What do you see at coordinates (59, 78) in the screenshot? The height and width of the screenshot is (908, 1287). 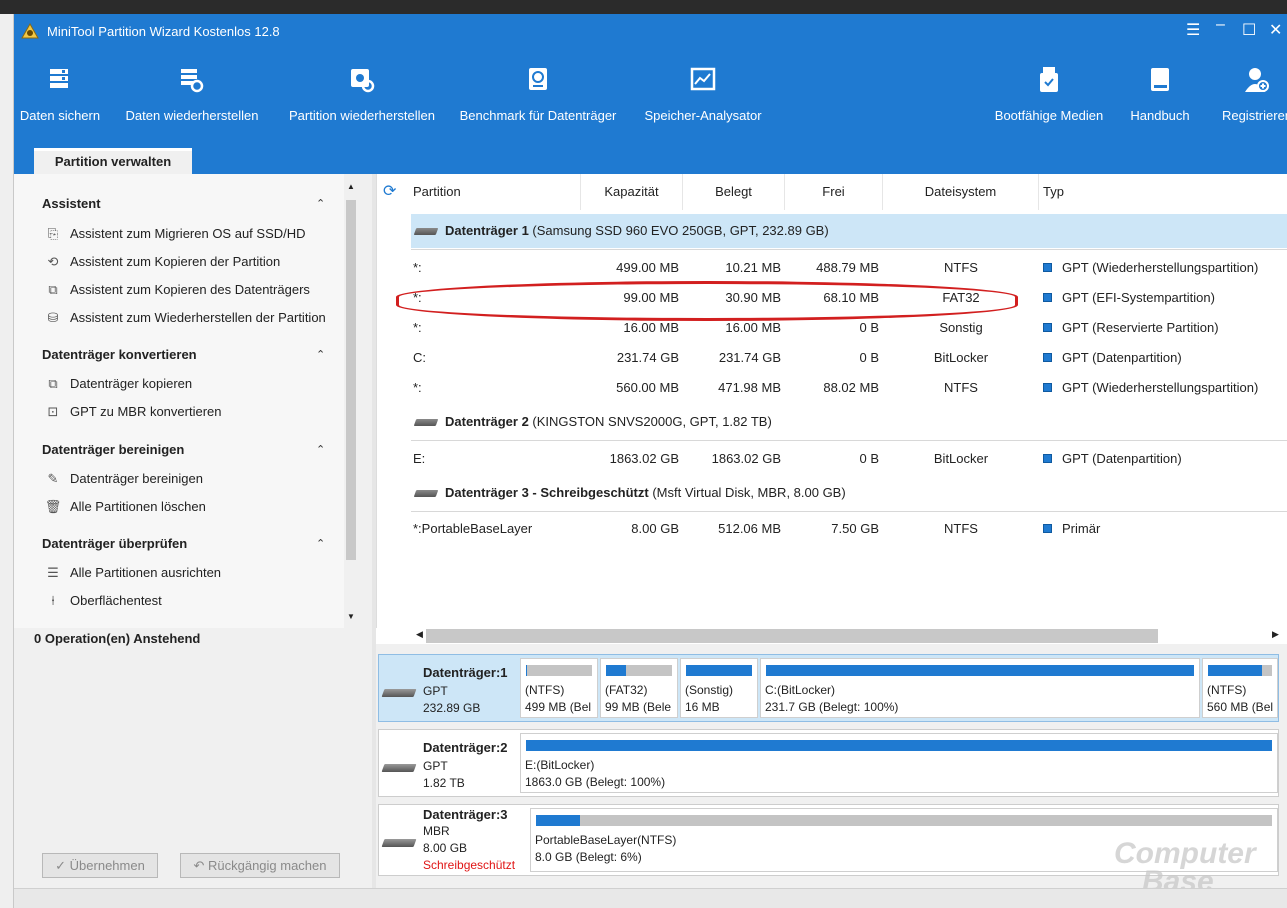 I see `backup-icon` at bounding box center [59, 78].